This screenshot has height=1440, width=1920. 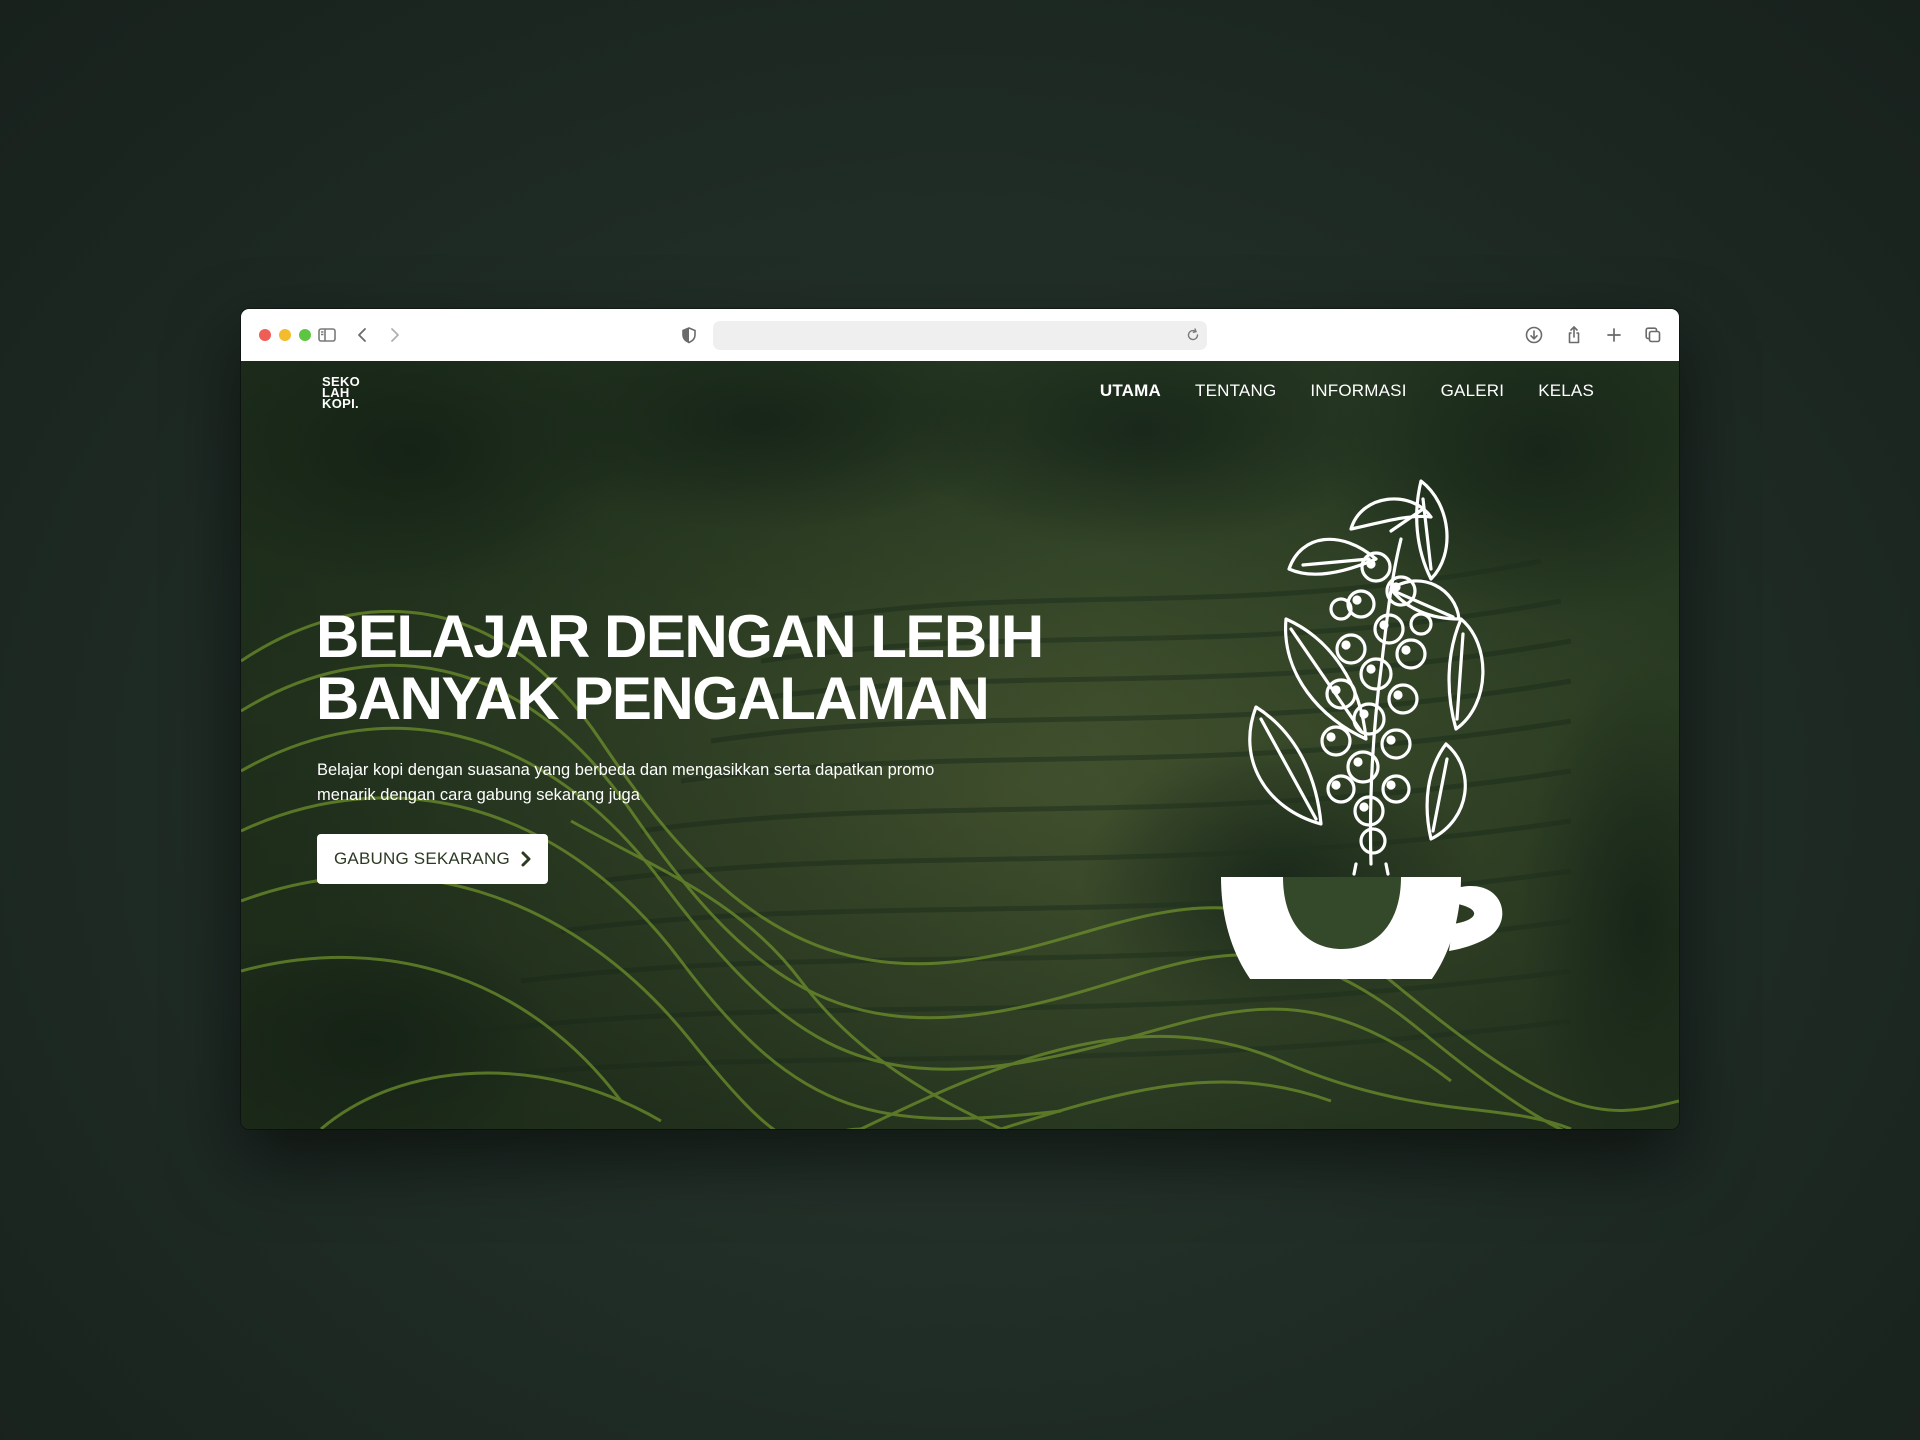 I want to click on sidebar-icon, so click(x=327, y=335).